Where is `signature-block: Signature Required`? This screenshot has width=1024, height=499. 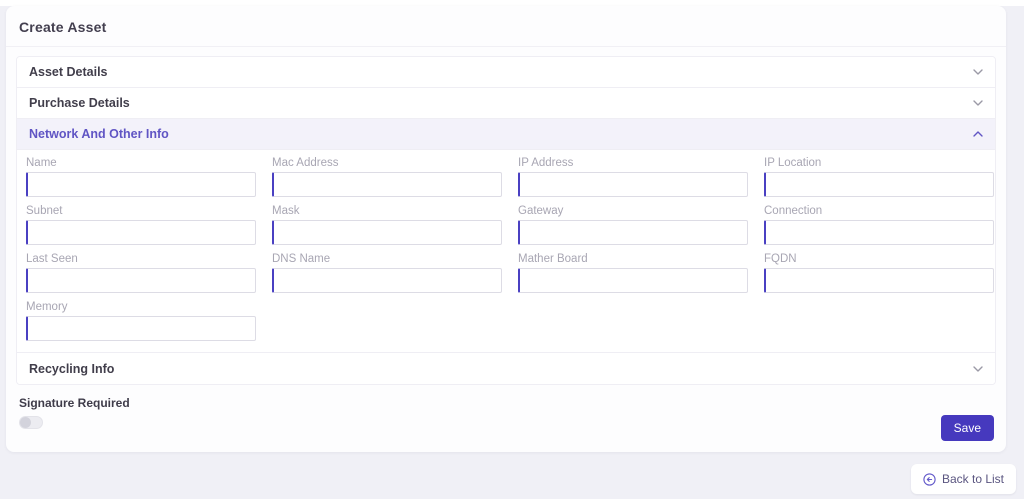 signature-block: Signature Required is located at coordinates (506, 412).